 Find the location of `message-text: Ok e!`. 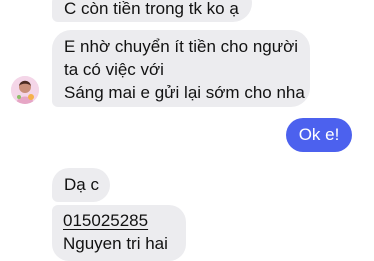

message-text: Ok e! is located at coordinates (319, 134).